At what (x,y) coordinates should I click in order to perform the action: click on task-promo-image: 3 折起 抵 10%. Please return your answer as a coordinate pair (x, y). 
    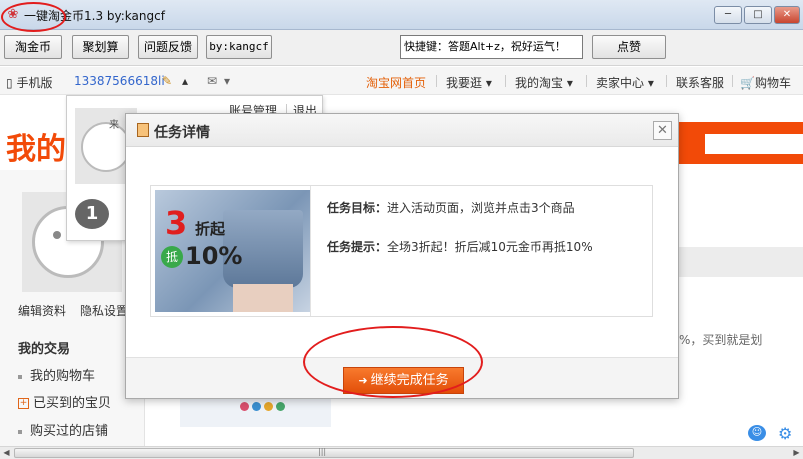
    Looking at the image, I should click on (232, 251).